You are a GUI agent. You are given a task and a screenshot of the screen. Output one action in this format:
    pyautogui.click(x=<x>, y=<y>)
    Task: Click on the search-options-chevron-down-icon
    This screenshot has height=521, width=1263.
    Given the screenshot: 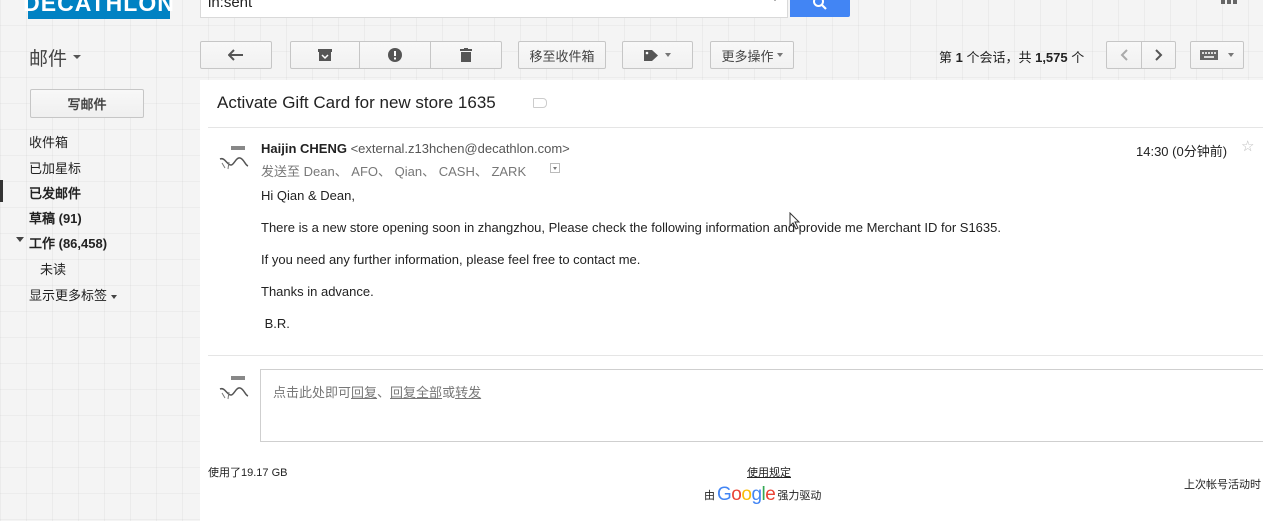 What is the action you would take?
    pyautogui.click(x=775, y=0)
    